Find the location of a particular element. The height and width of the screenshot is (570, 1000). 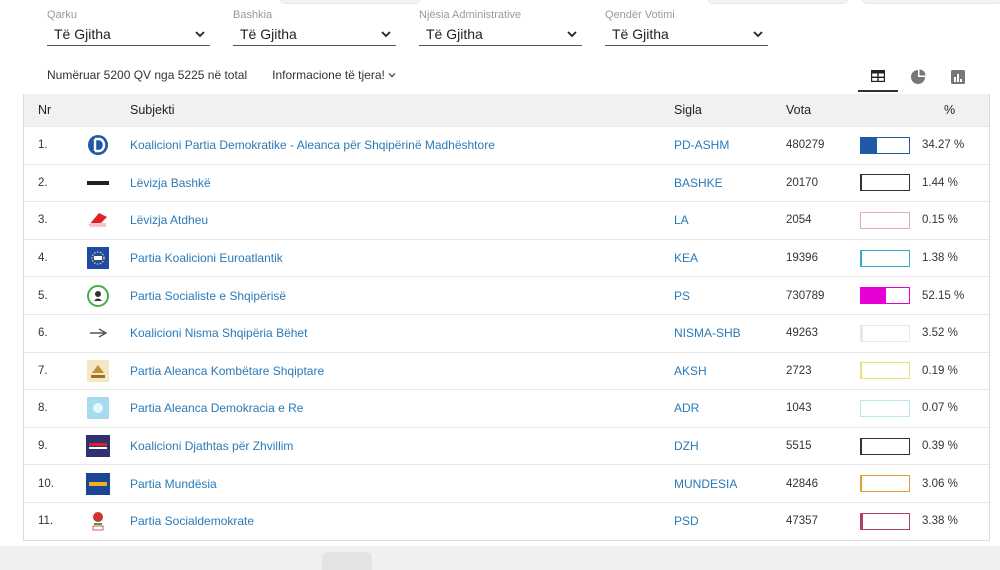

more-info-toggle: Informacione të tjera! is located at coordinates (334, 75).